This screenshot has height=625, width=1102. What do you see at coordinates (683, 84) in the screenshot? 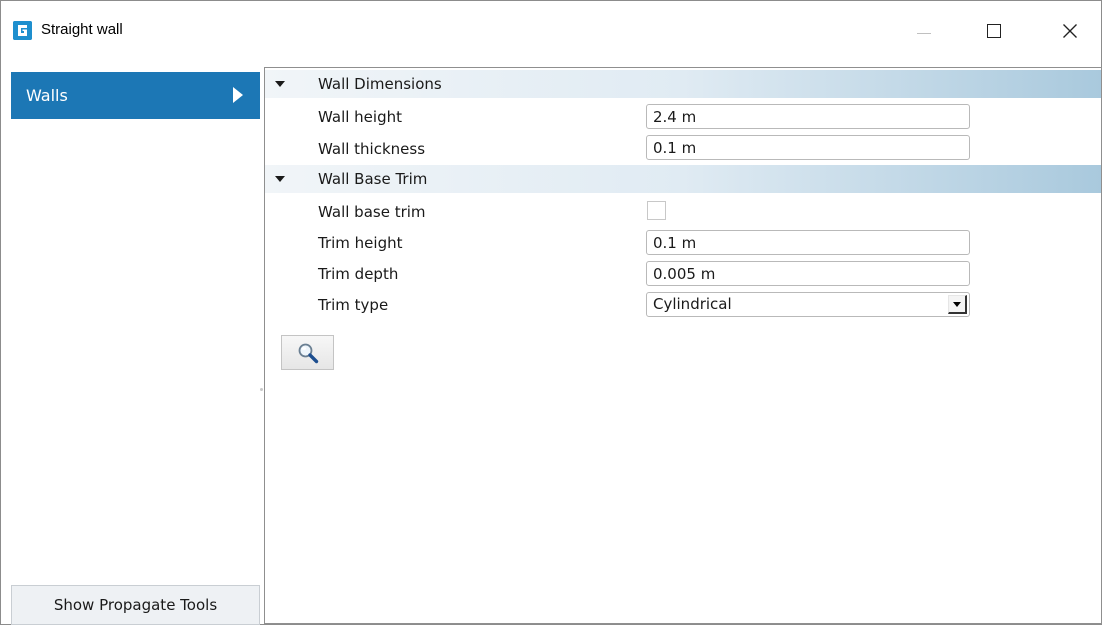
I see `section-header-wall-dimensions: Wall Dimensions` at bounding box center [683, 84].